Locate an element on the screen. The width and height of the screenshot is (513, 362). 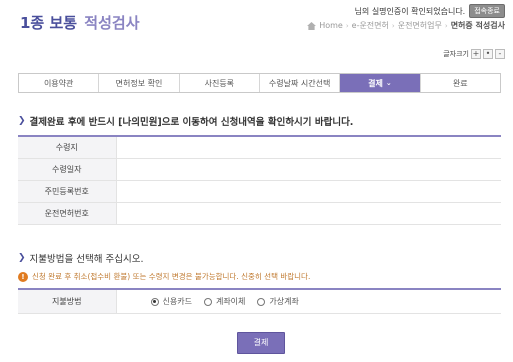
font-size-control: 글자크기 + • - is located at coordinates (474, 54).